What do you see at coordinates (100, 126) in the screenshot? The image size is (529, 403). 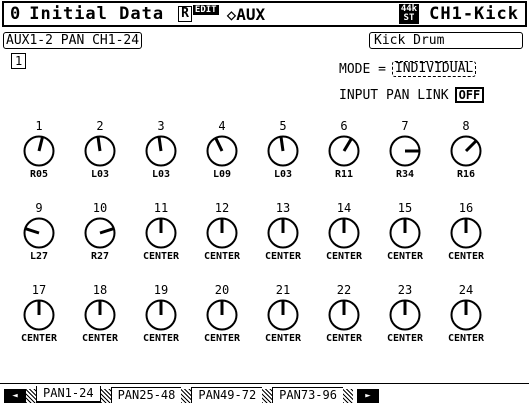 I see `knob-channel-number: 2` at bounding box center [100, 126].